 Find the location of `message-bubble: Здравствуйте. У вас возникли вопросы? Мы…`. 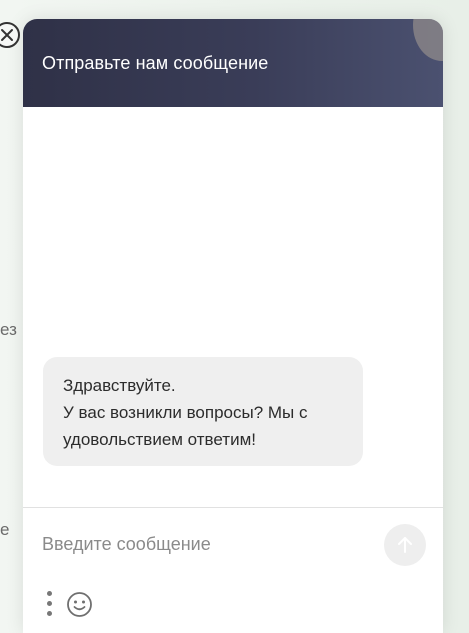

message-bubble: Здравствуйте. У вас возникли вопросы? Мы… is located at coordinates (203, 411).